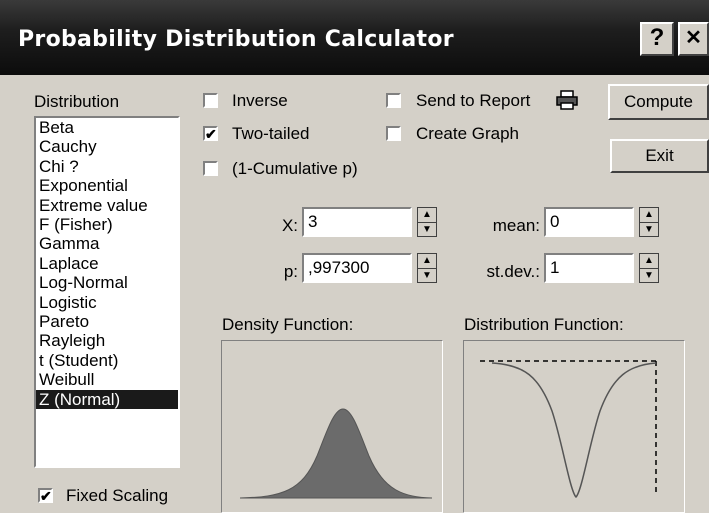 The image size is (709, 513). I want to click on p-label: p:, so click(290, 271).